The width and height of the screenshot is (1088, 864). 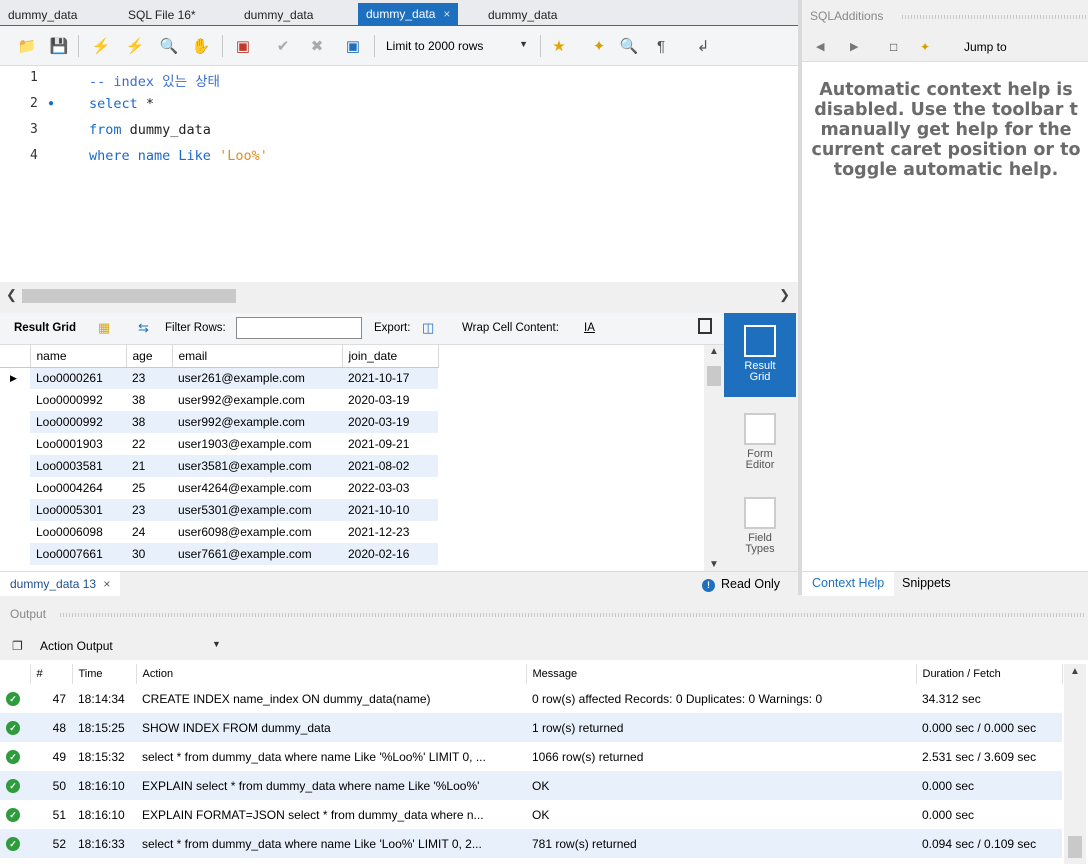 I want to click on grid-cell: 25, so click(x=149, y=488).